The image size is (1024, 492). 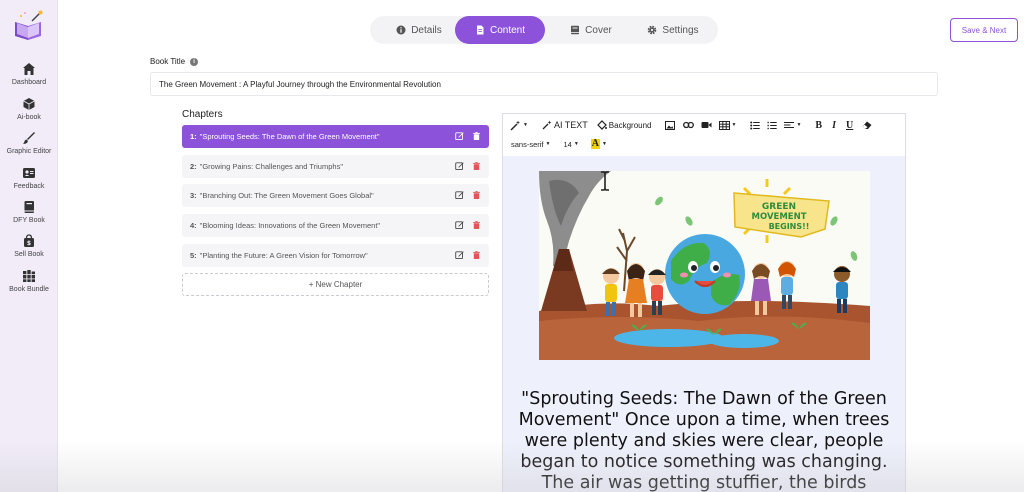 What do you see at coordinates (194, 61) in the screenshot?
I see `info-icon: i` at bounding box center [194, 61].